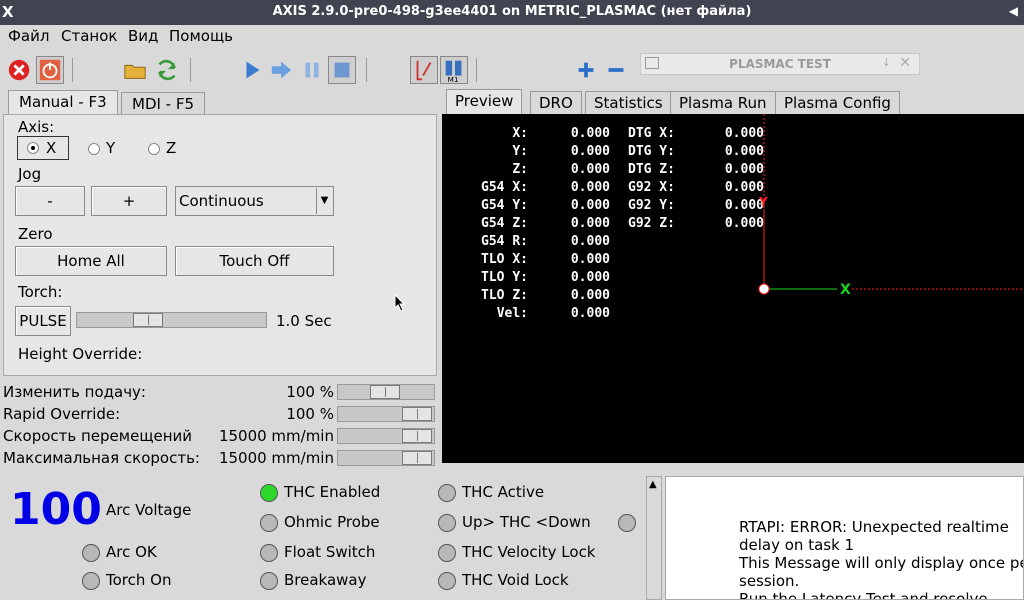 The image size is (1024, 600). What do you see at coordinates (312, 70) in the screenshot?
I see `pause-icon` at bounding box center [312, 70].